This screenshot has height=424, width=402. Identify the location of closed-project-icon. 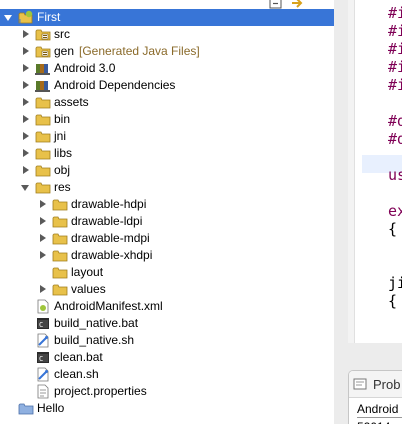
(26, 409).